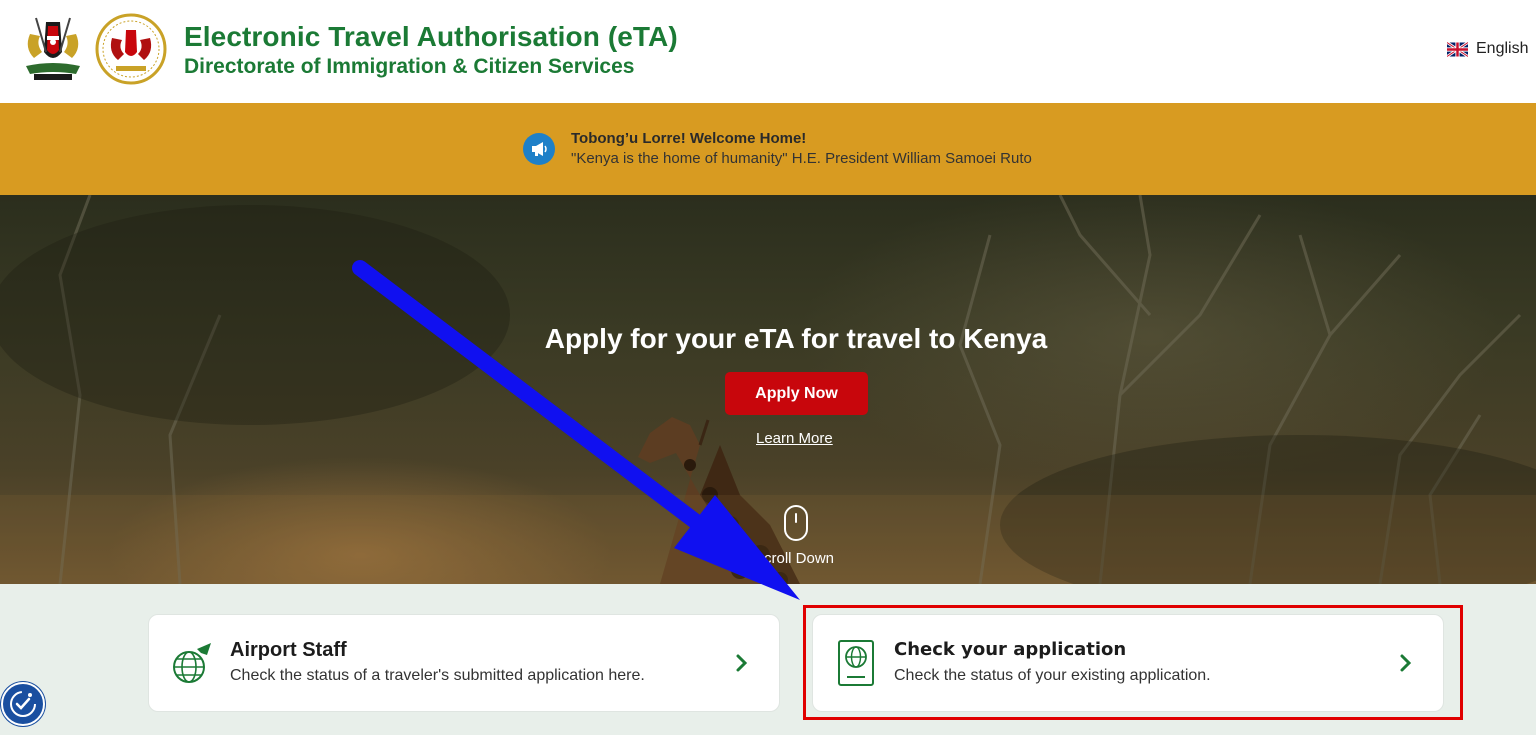 The image size is (1536, 735). Describe the element at coordinates (689, 138) in the screenshot. I see `banner-title: Tobong’u Lorre! Welcome Home!` at that location.